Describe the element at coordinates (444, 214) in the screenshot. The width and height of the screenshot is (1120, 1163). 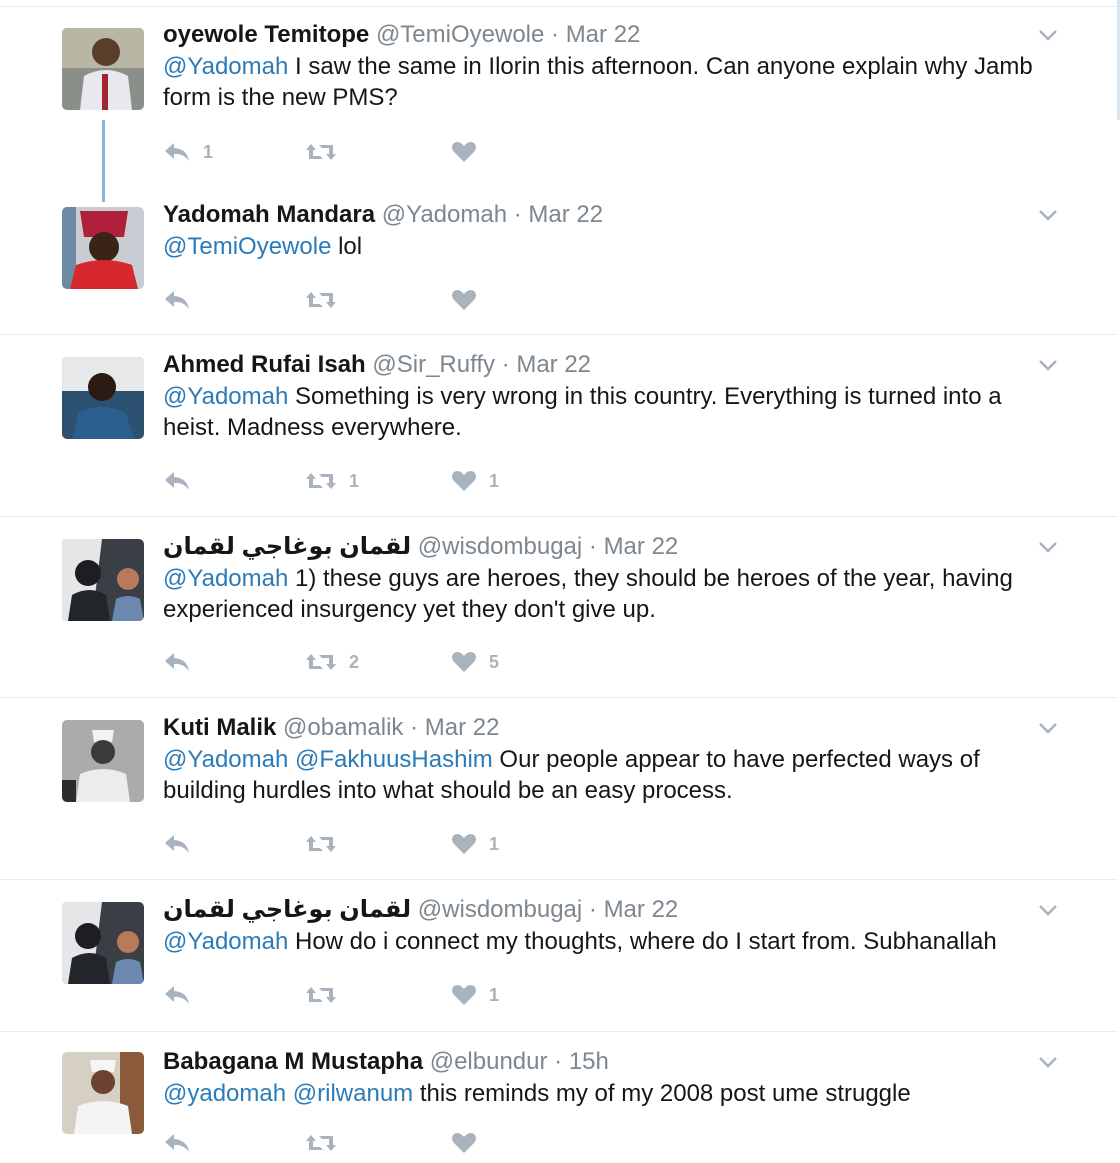
I see `author-handle: @Yadomah` at that location.